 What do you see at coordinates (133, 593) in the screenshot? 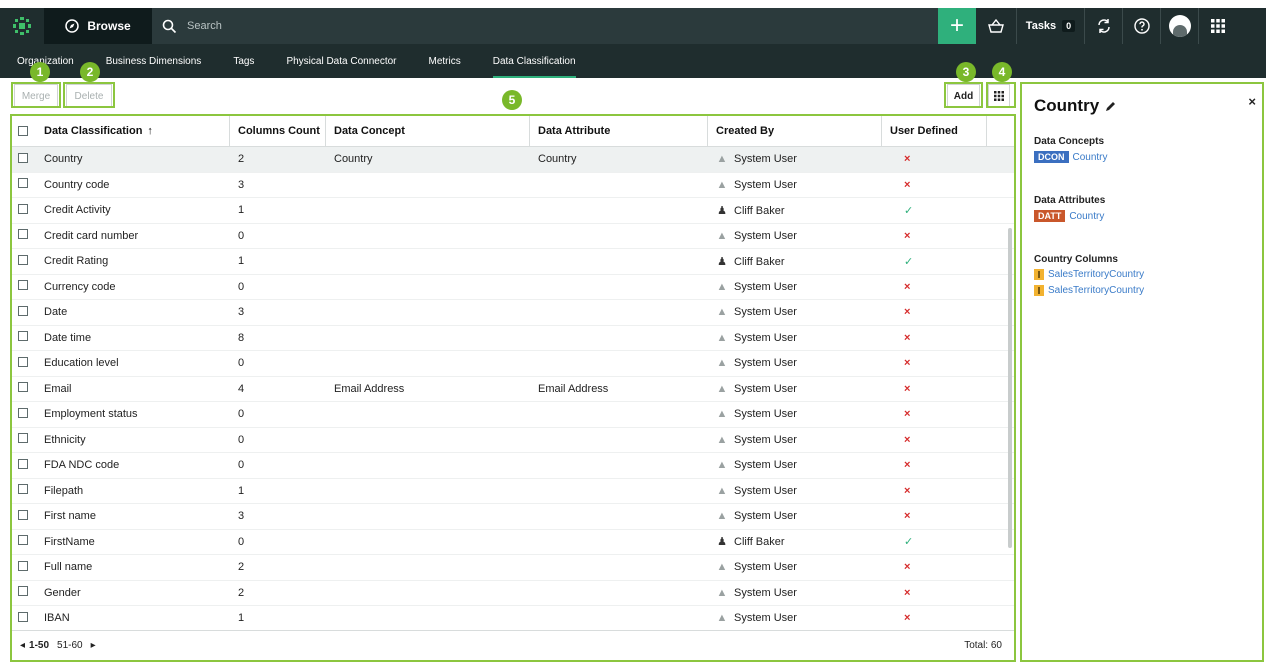
I see `classification-name: Gender` at bounding box center [133, 593].